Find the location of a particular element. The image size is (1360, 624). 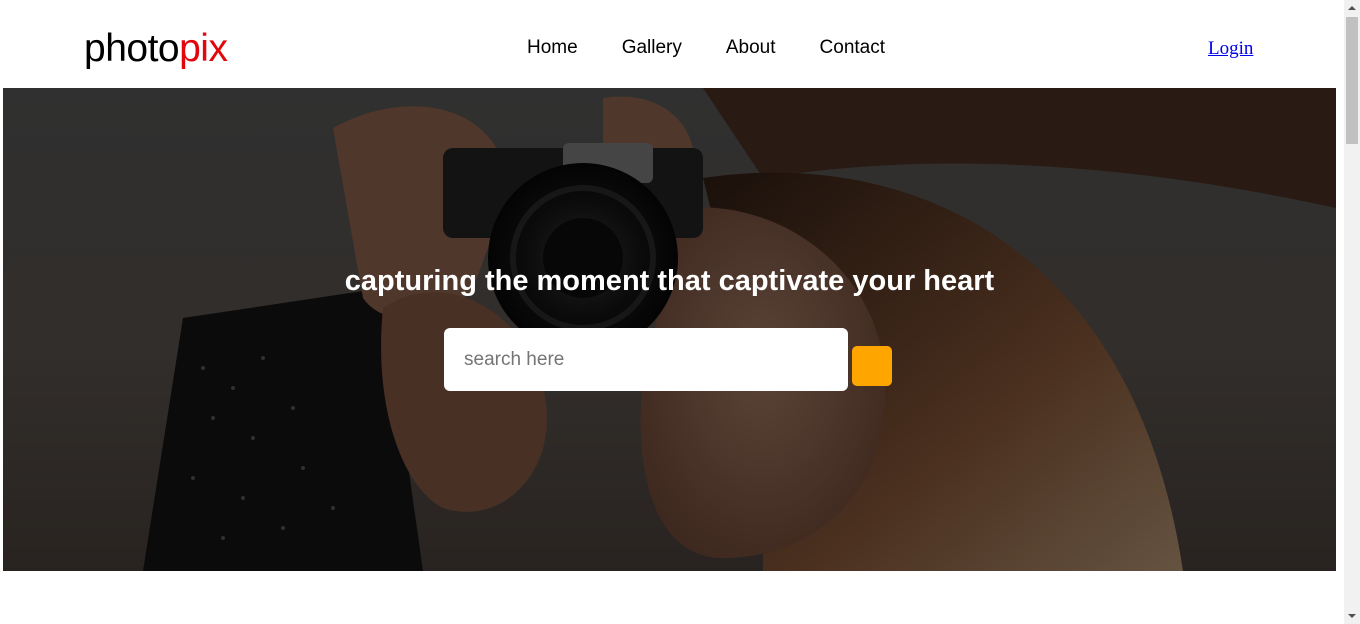

scroll-thumb is located at coordinates (1352, 80).